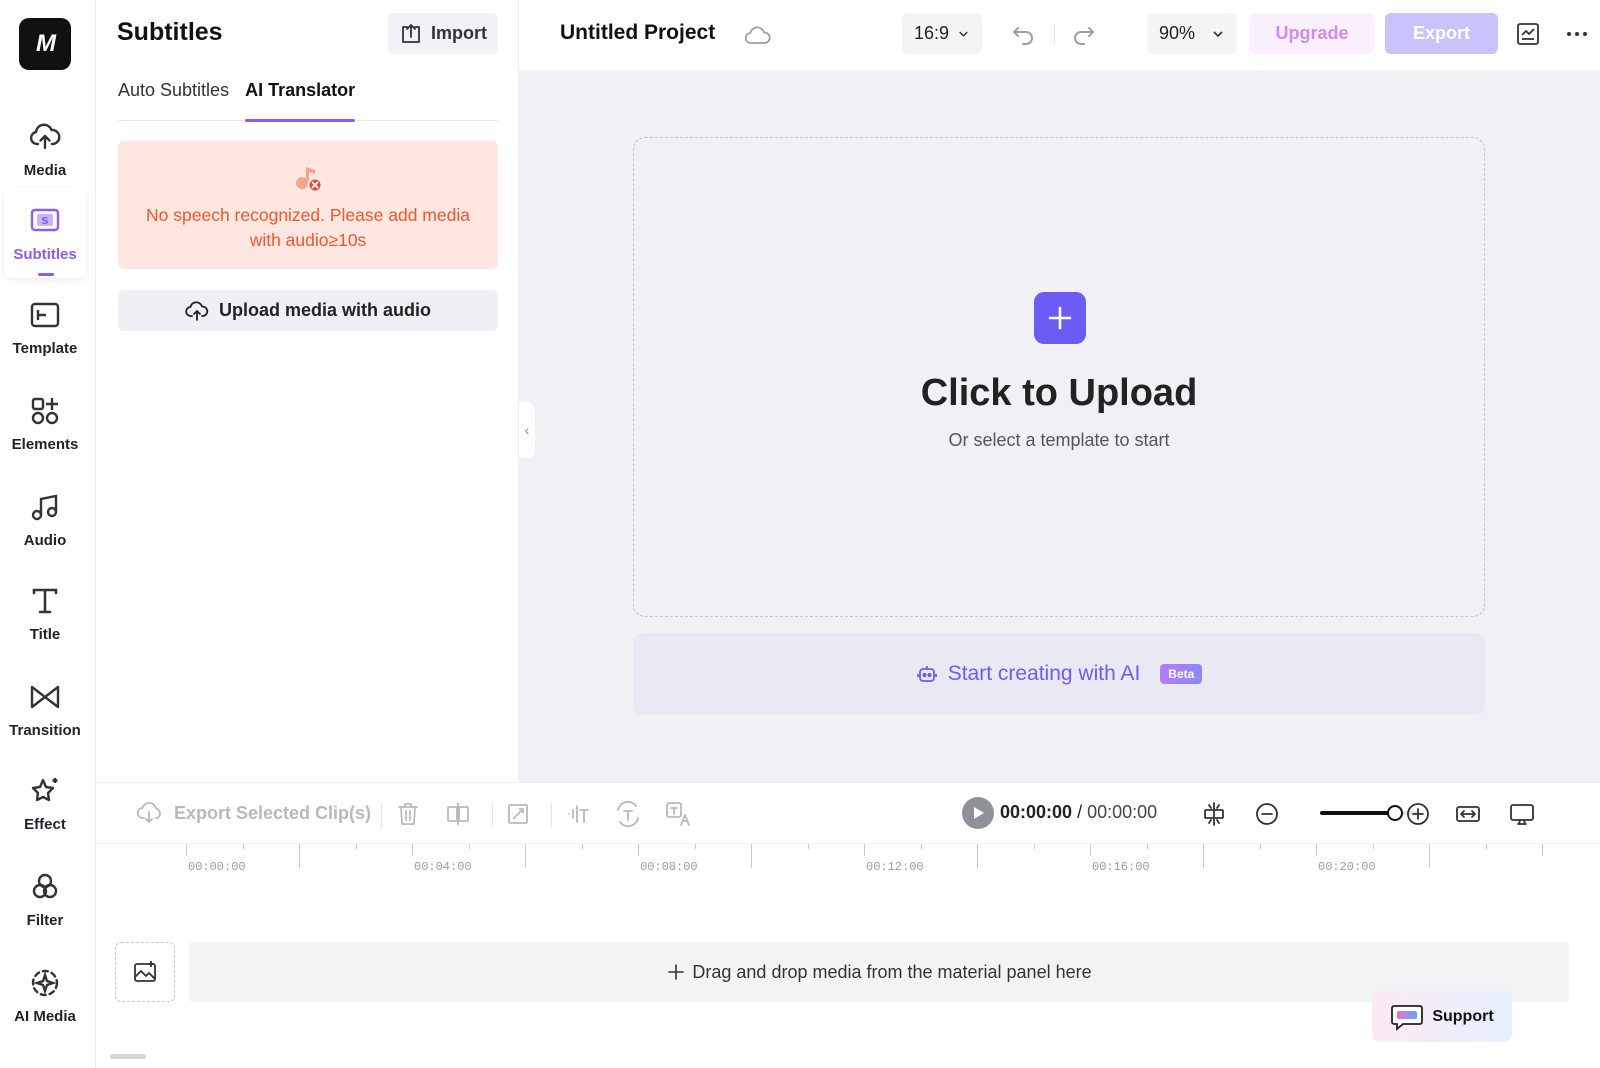 The width and height of the screenshot is (1600, 1068). Describe the element at coordinates (628, 814) in the screenshot. I see `text-to-speech-icon` at that location.